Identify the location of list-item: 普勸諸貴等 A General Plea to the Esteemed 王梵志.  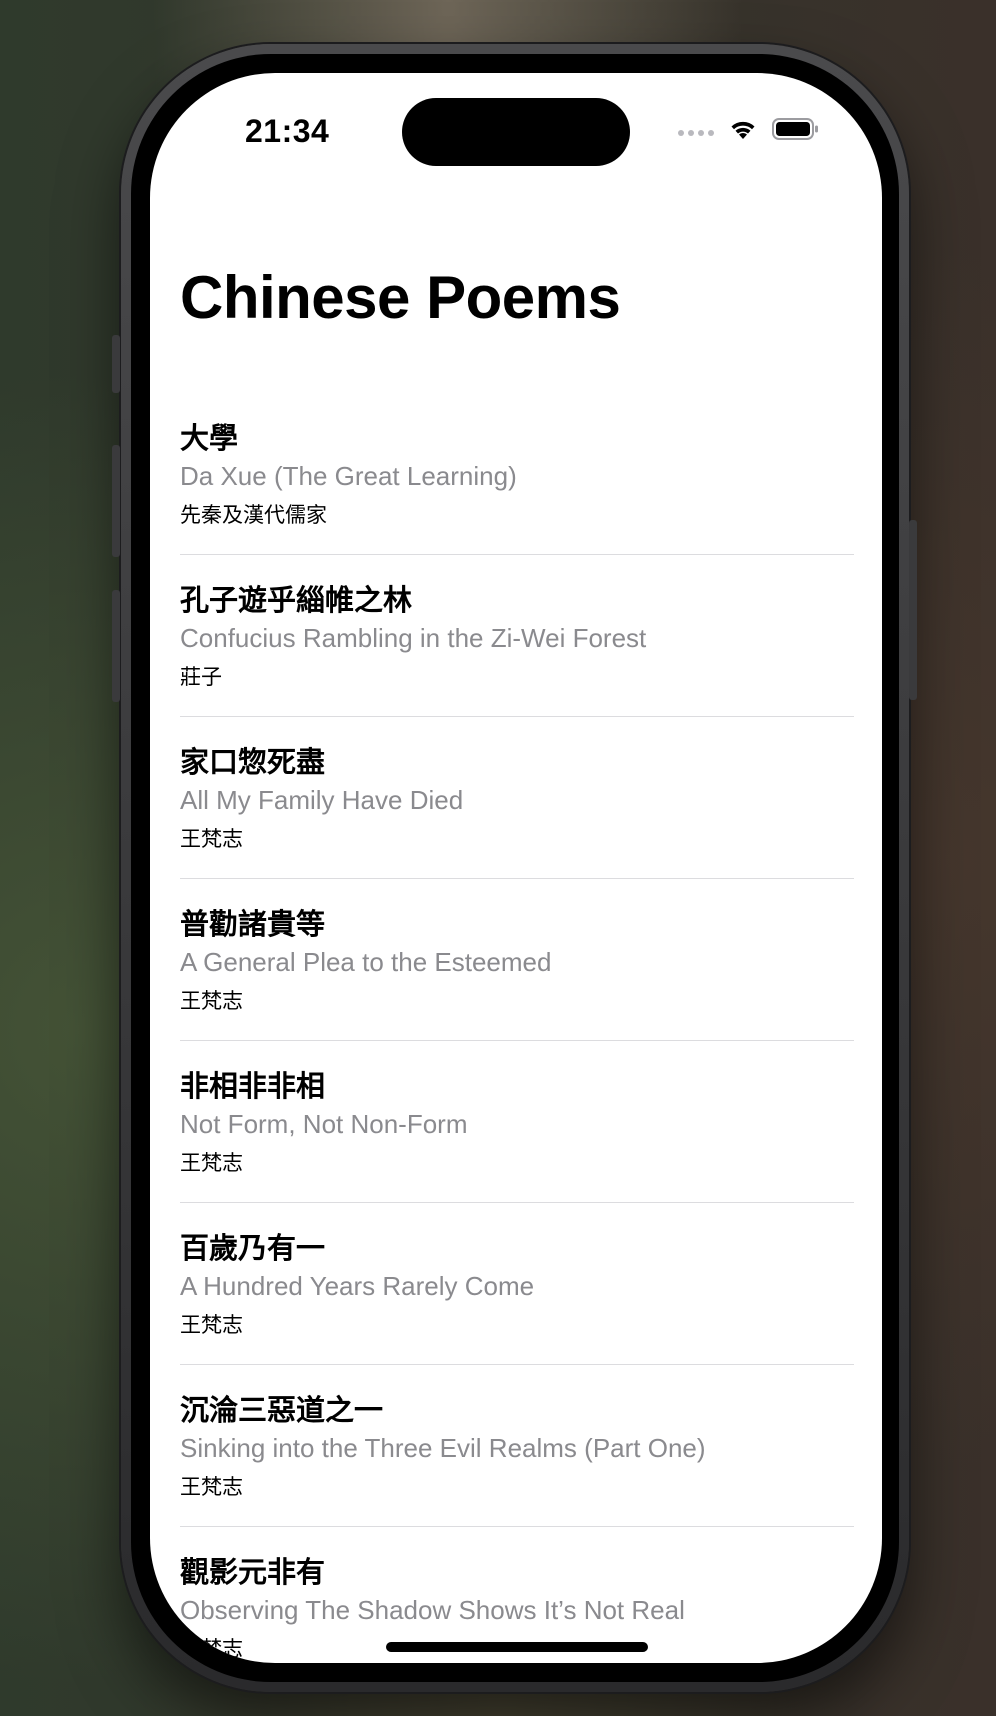
(517, 960).